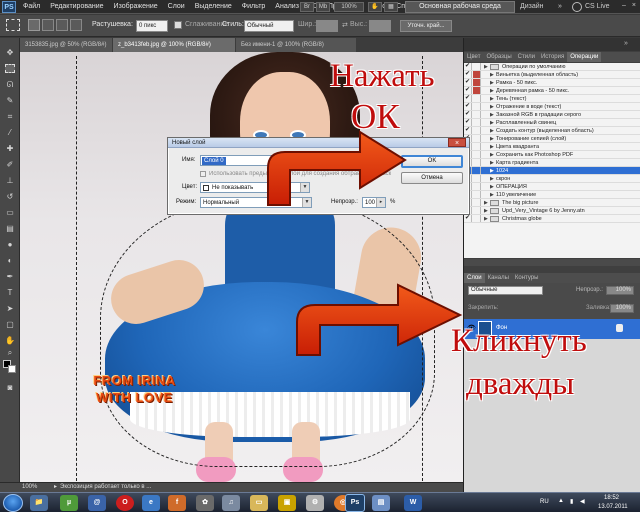  What do you see at coordinates (355, 503) in the screenshot?
I see `photoshop-taskbar-icon: Ps` at bounding box center [355, 503].